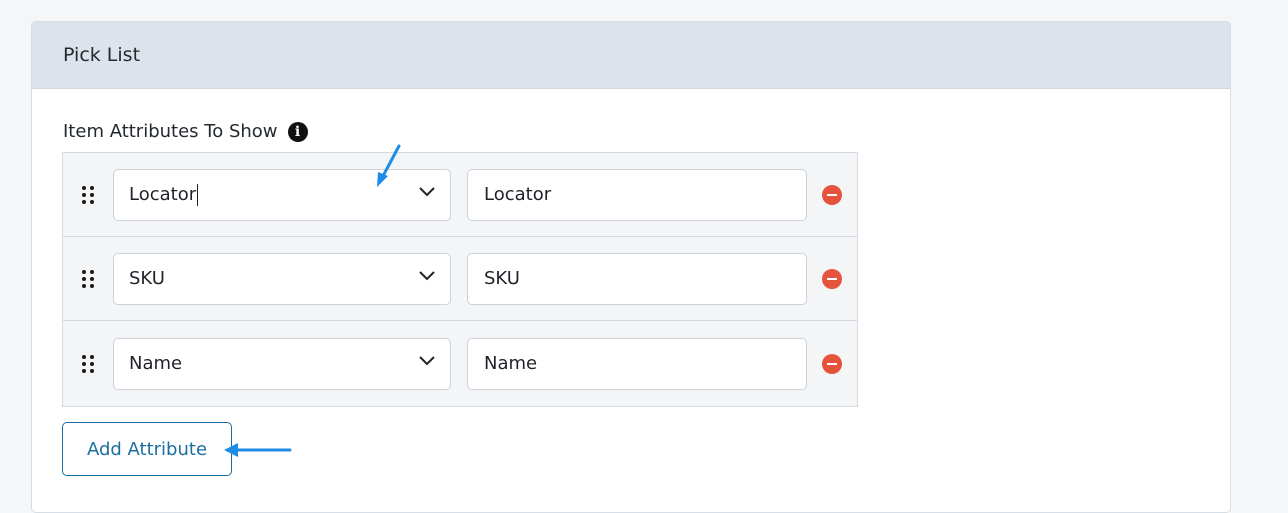 This screenshot has height=513, width=1288. I want to click on info-icon: i, so click(297, 131).